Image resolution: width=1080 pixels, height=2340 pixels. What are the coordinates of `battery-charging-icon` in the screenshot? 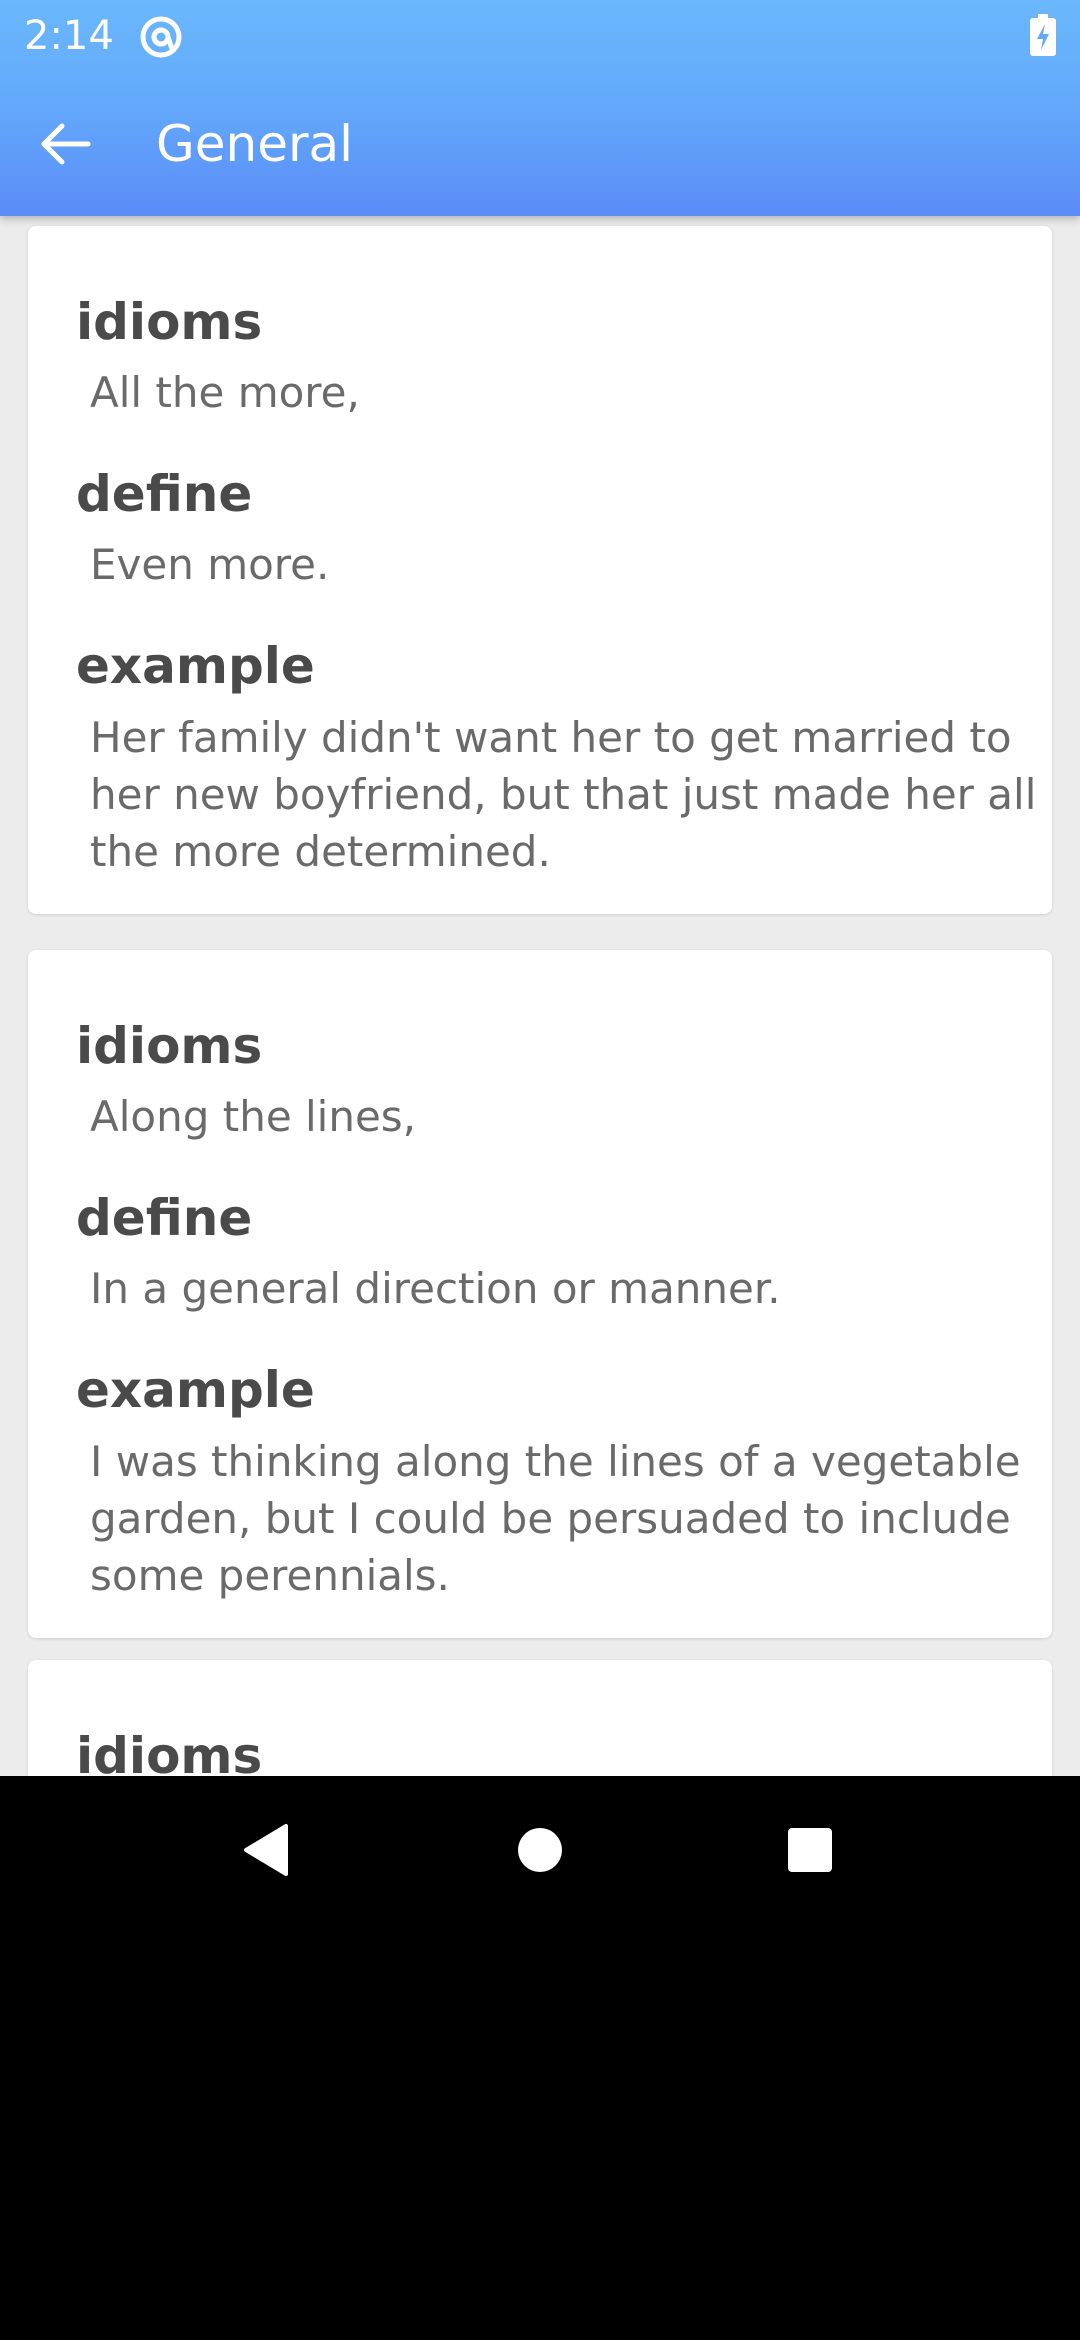 It's located at (1043, 35).